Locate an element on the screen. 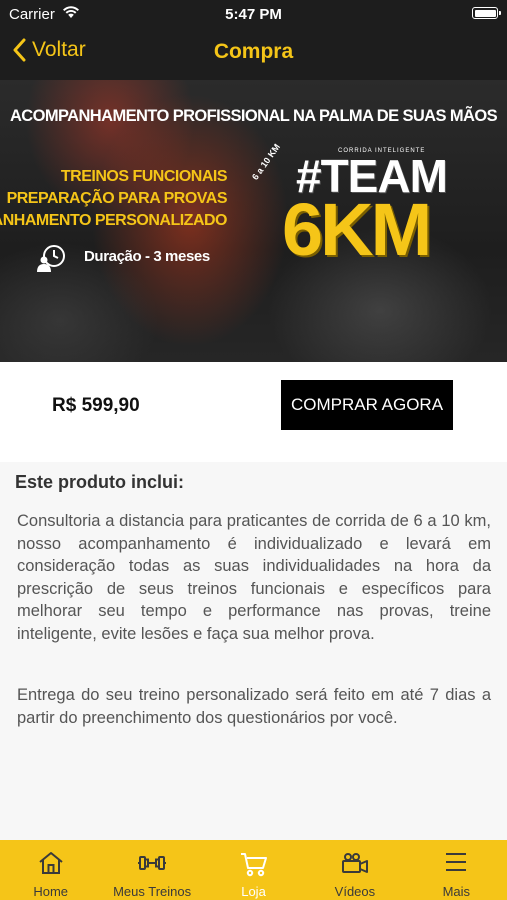  battery-icon is located at coordinates (486, 13).